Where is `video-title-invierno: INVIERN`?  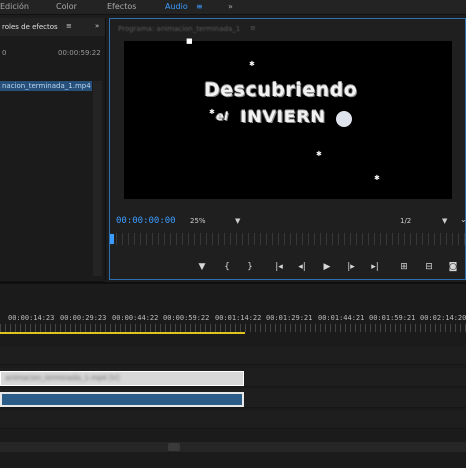
video-title-invierno: INVIERN is located at coordinates (283, 116).